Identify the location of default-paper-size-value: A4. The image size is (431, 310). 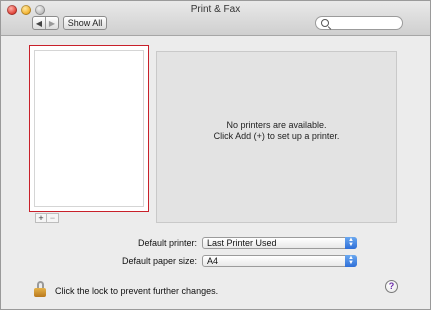
(213, 261).